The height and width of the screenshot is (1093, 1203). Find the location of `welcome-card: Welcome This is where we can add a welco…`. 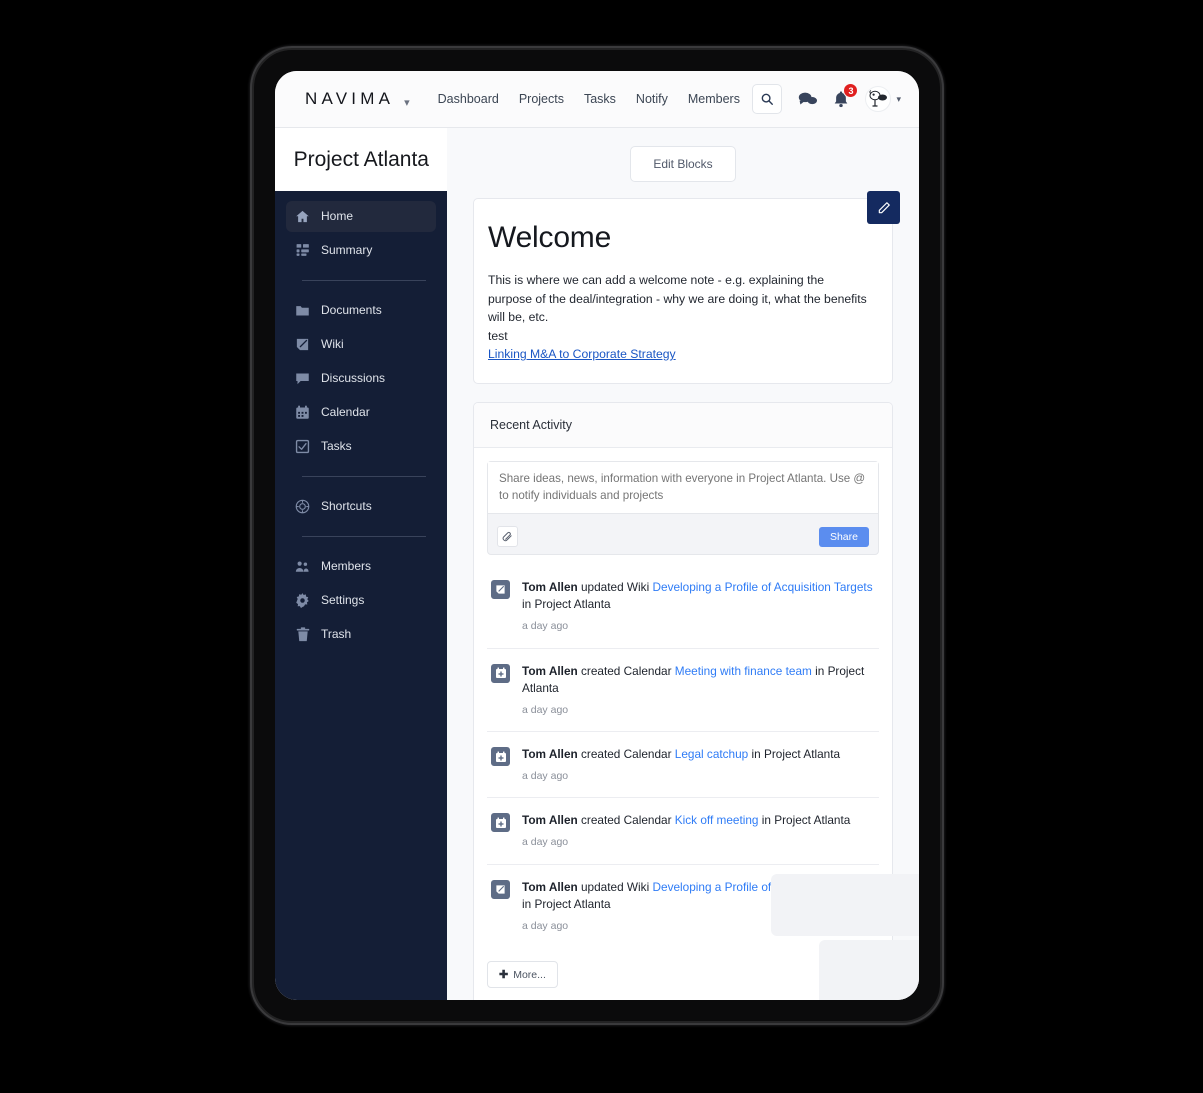

welcome-card: Welcome This is where we can add a welco… is located at coordinates (686, 288).